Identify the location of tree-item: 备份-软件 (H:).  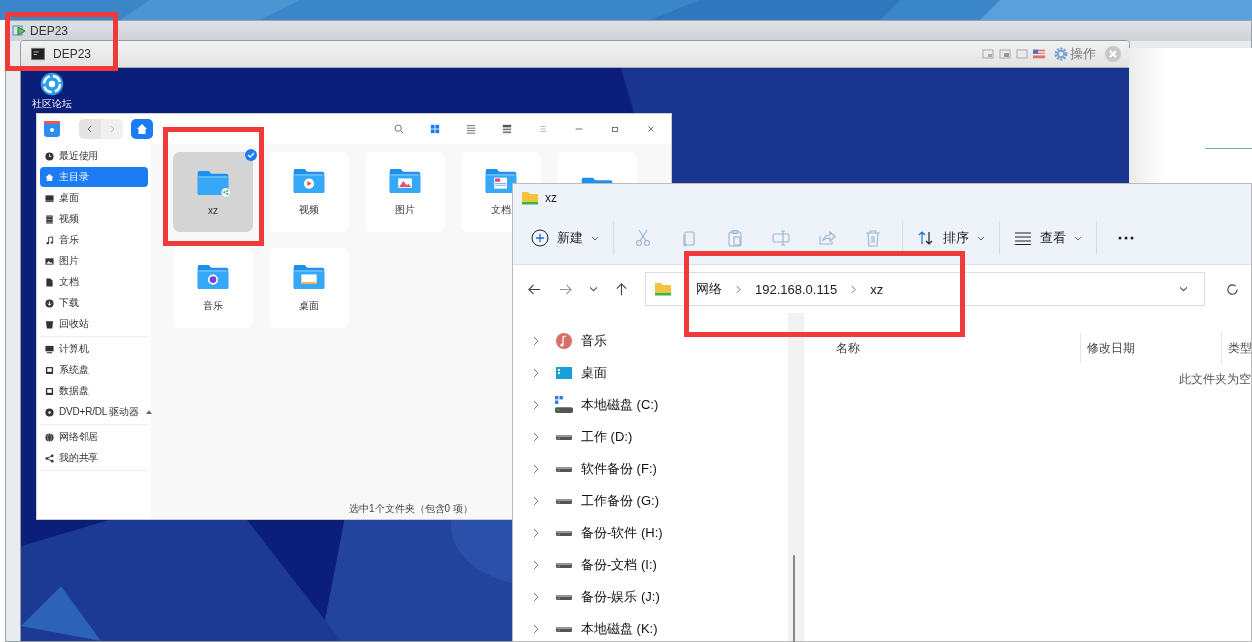
(658, 533).